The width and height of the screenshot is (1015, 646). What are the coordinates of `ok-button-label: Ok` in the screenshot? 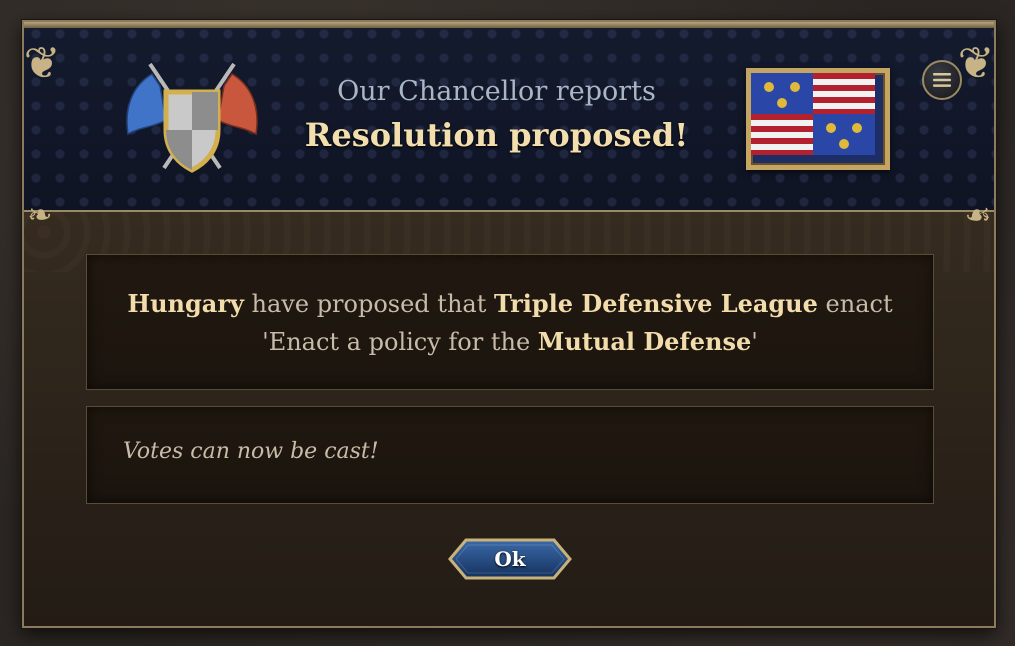 It's located at (510, 559).